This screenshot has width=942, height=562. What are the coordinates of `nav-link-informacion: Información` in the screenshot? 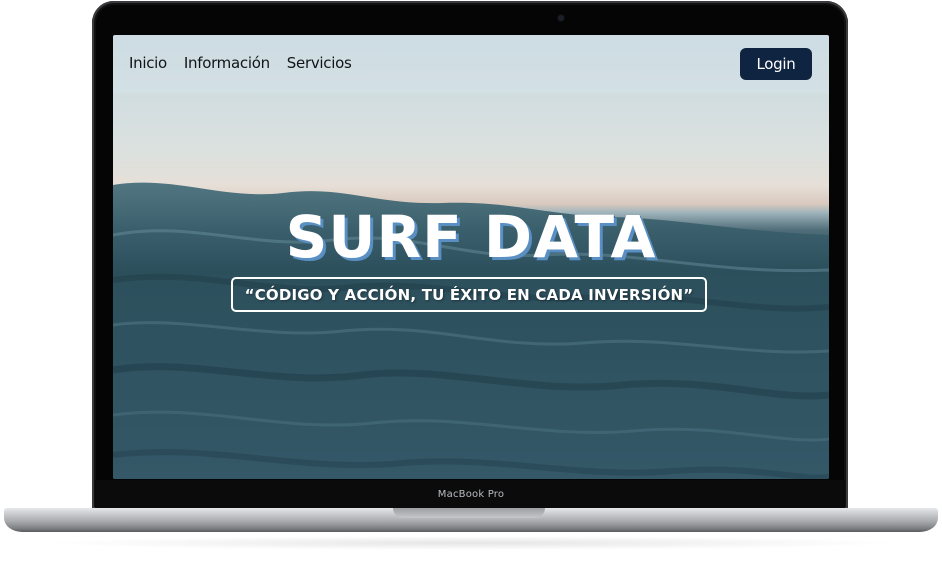 It's located at (227, 63).